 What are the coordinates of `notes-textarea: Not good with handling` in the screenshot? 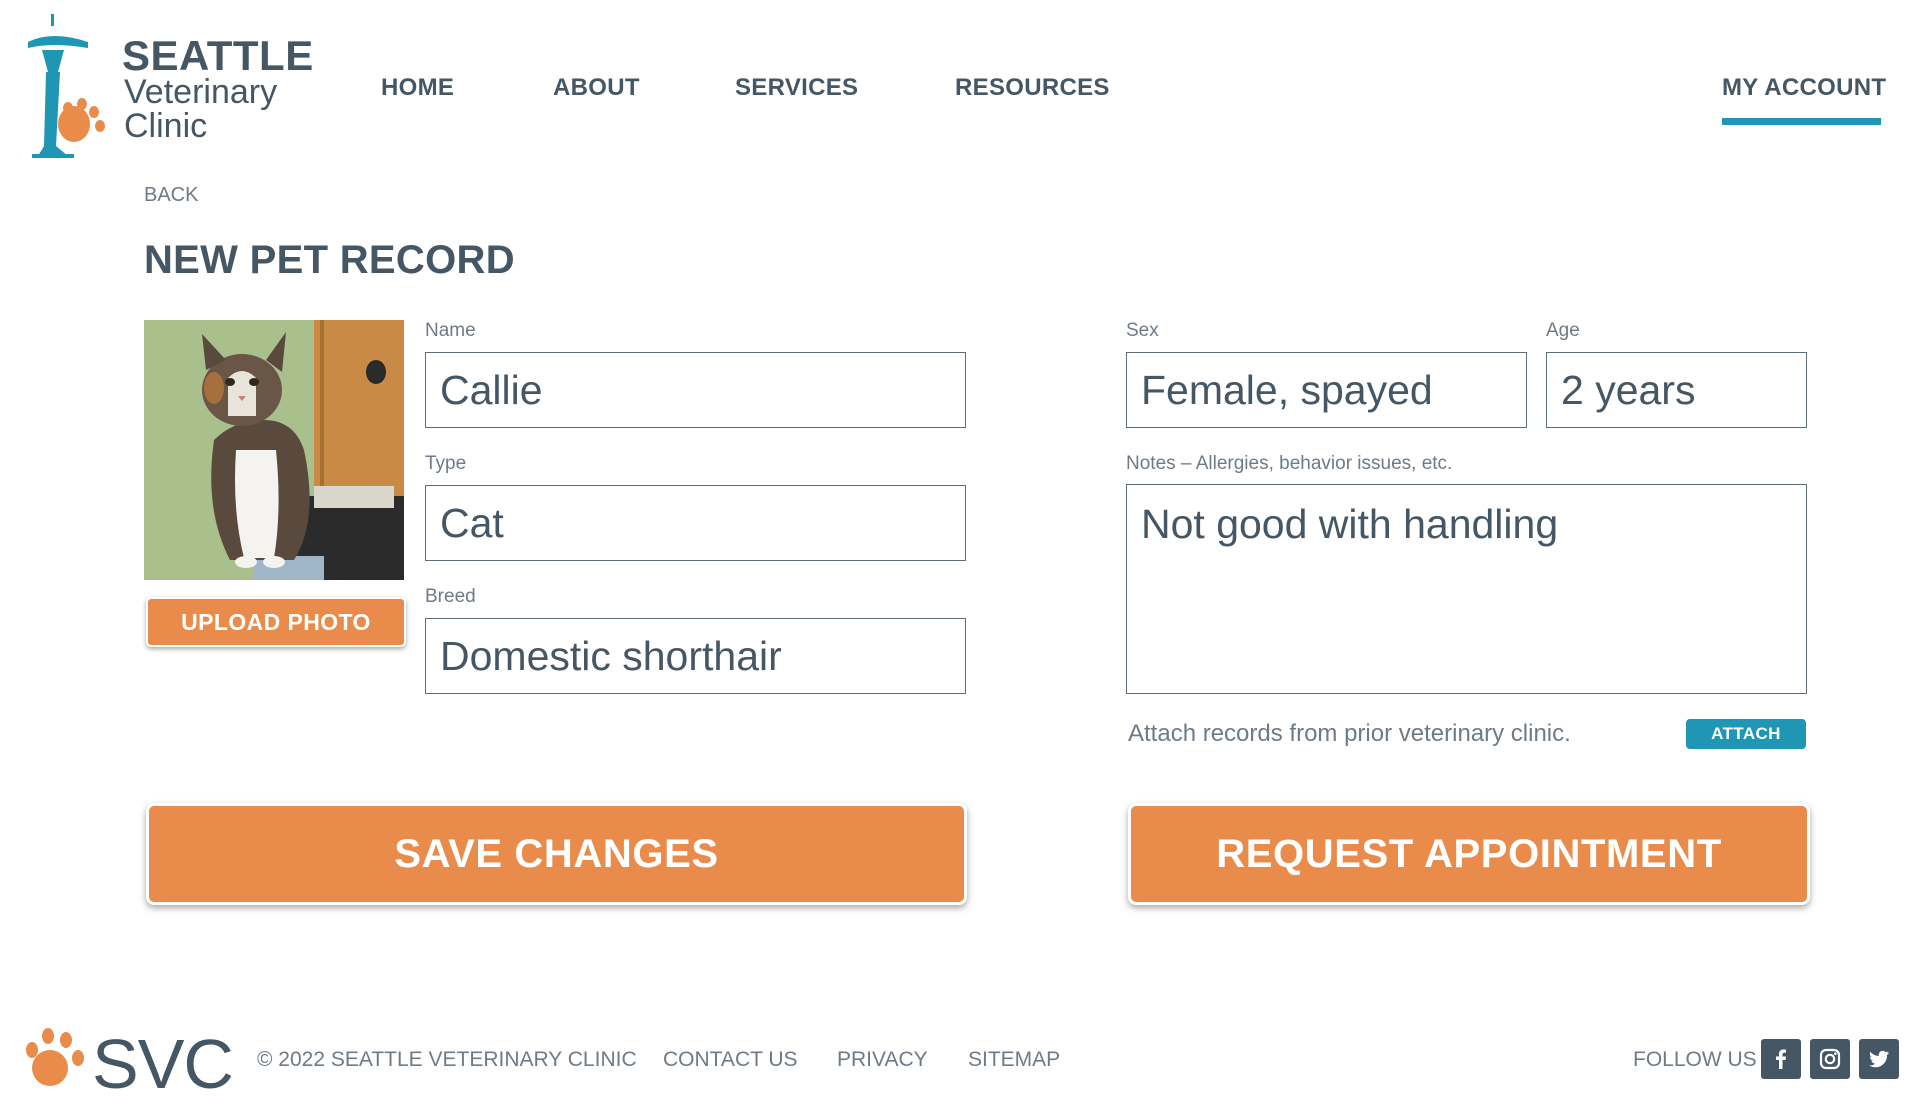 It's located at (1466, 589).